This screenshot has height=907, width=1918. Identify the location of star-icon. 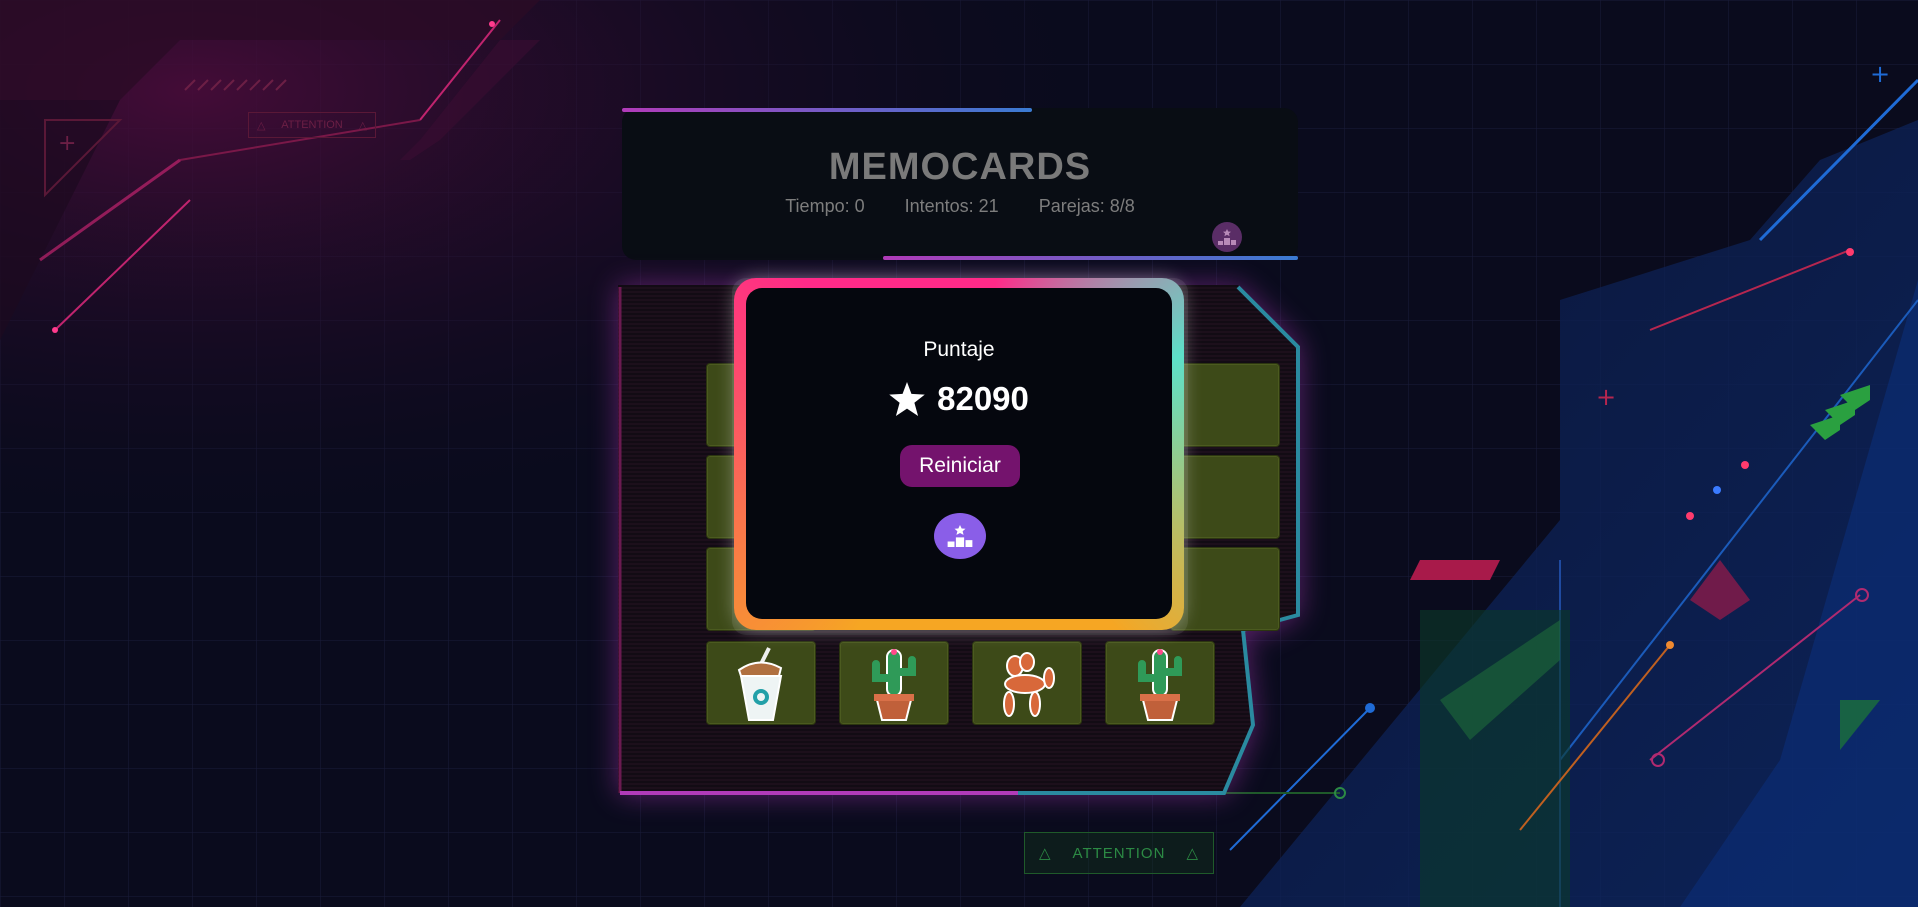
(907, 399).